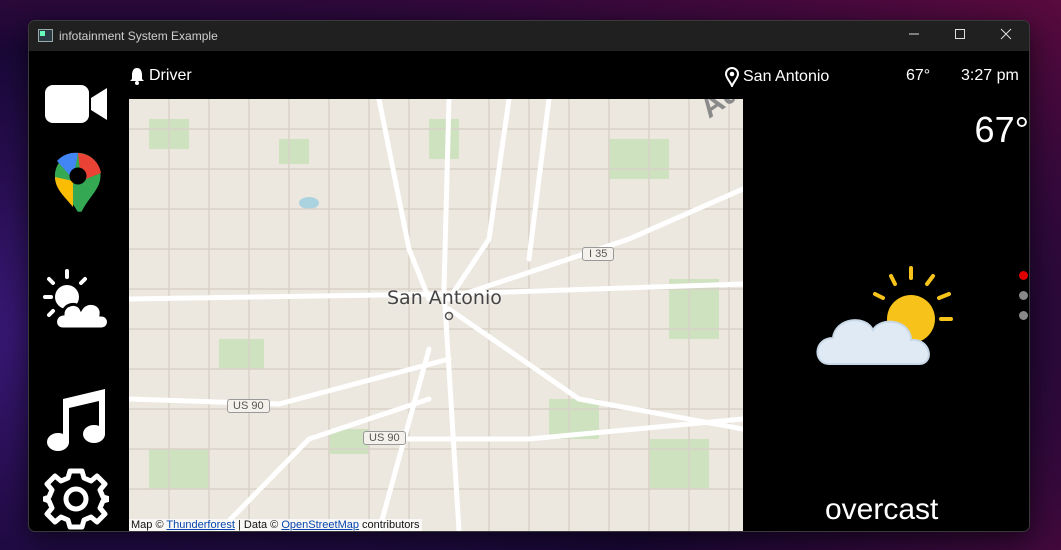 This screenshot has height=550, width=1061. I want to click on clock: 3:27 pm, so click(990, 75).